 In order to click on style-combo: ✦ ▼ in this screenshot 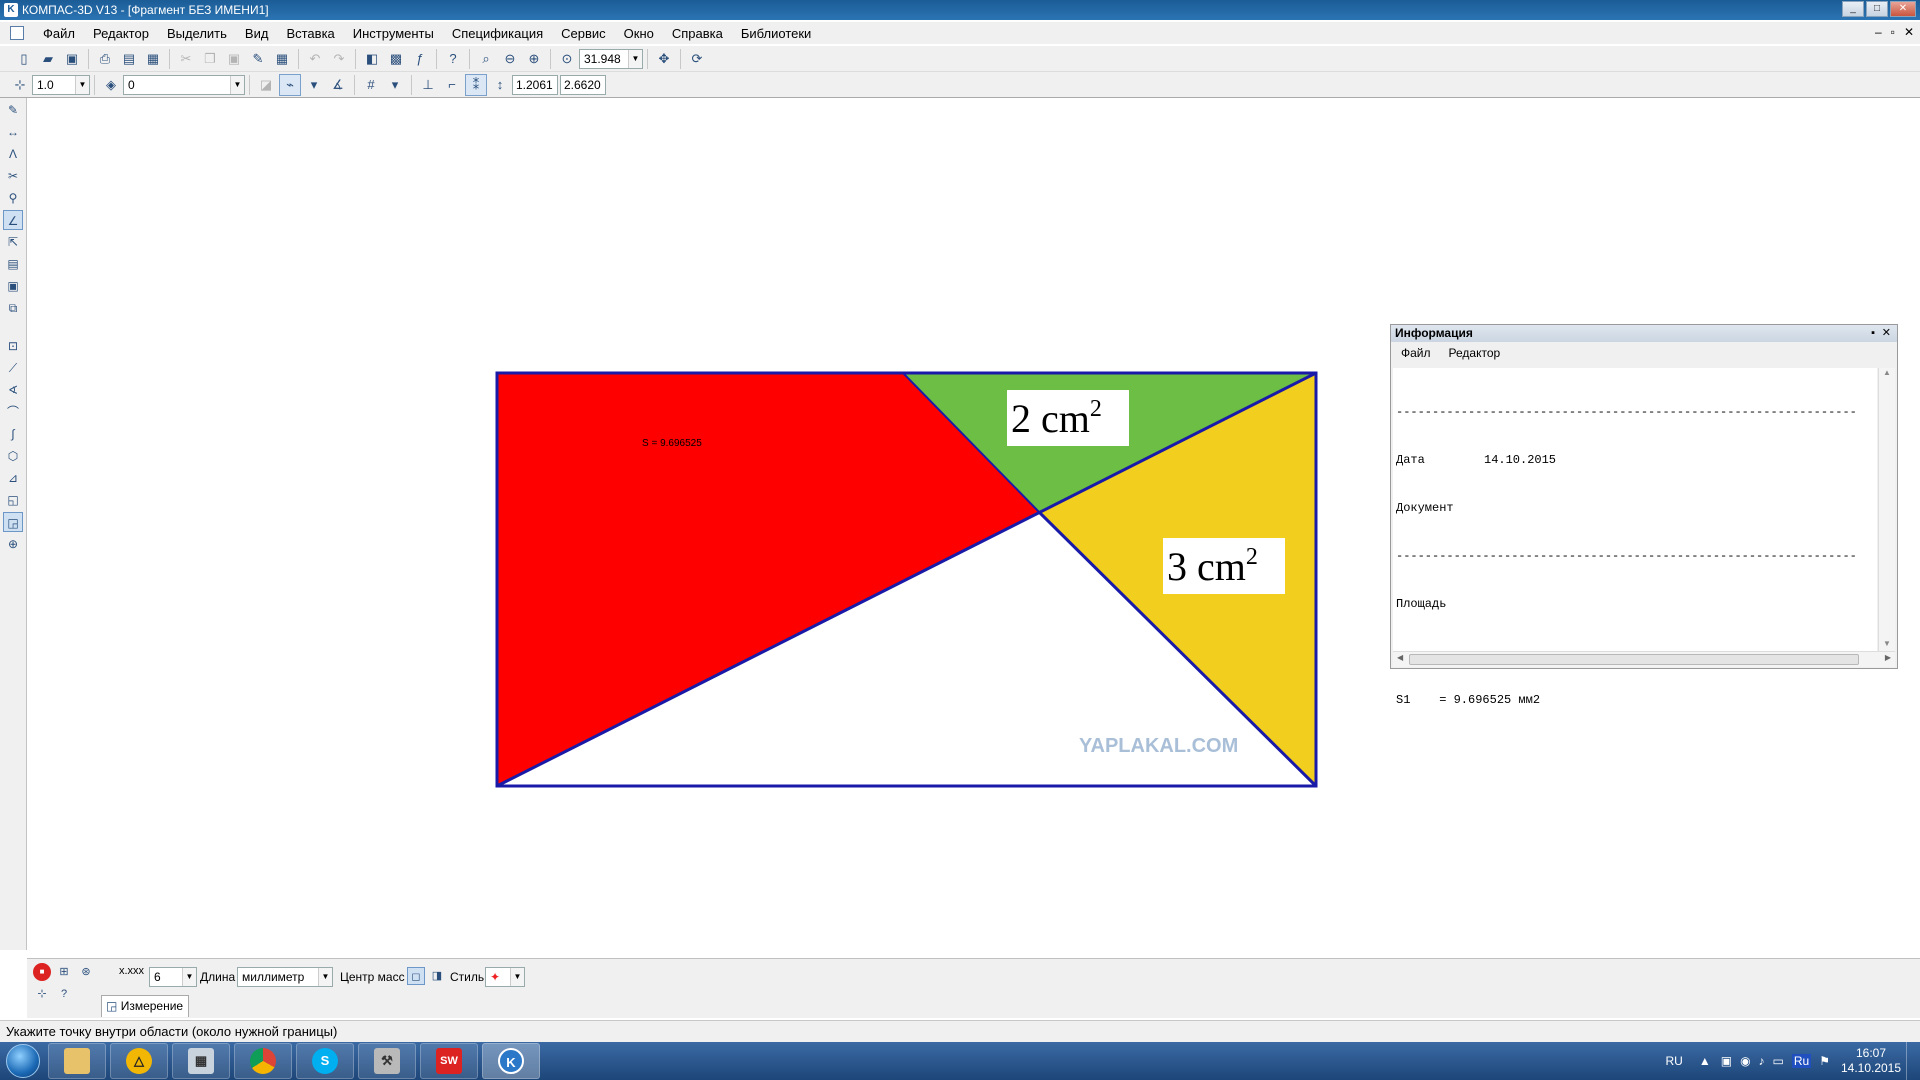, I will do `click(505, 977)`.